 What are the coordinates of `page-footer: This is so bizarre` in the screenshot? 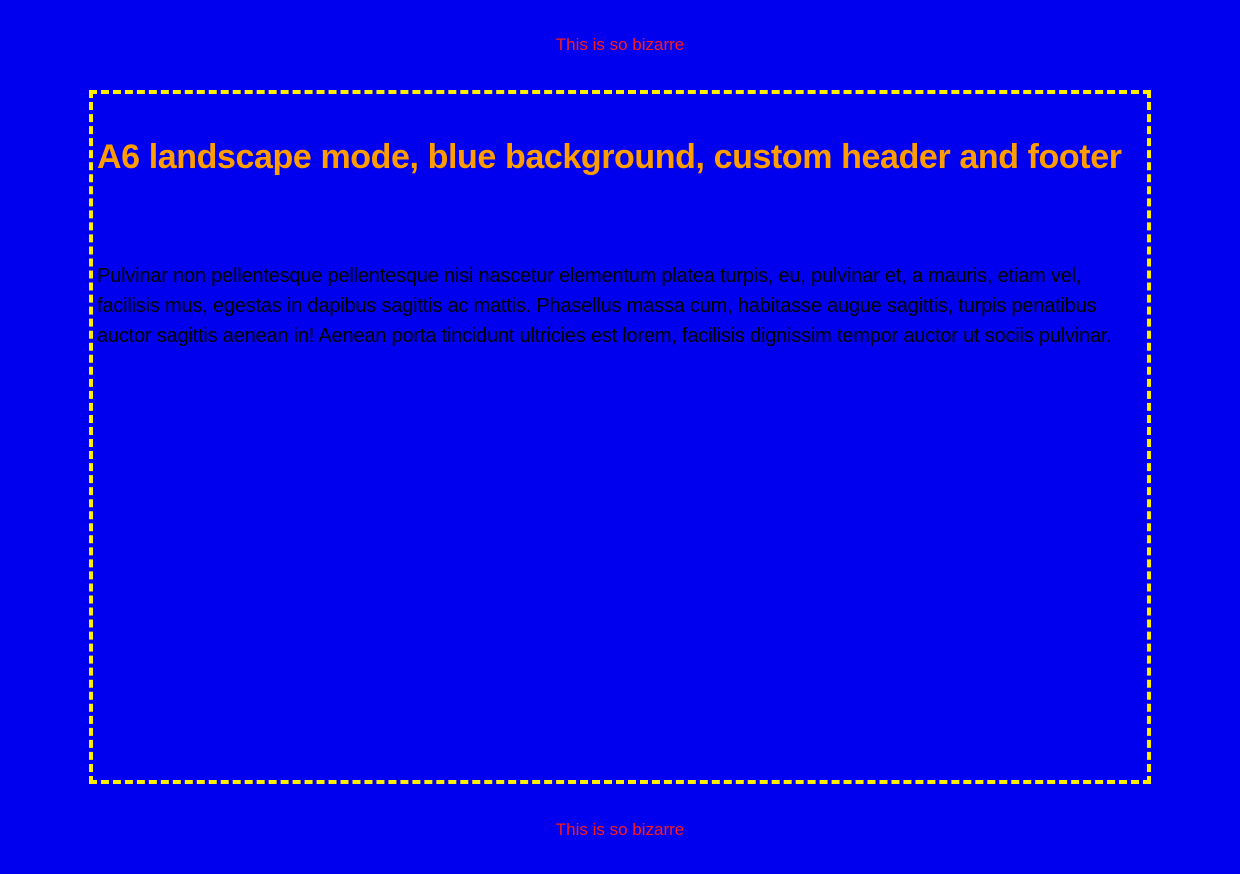 It's located at (620, 829).